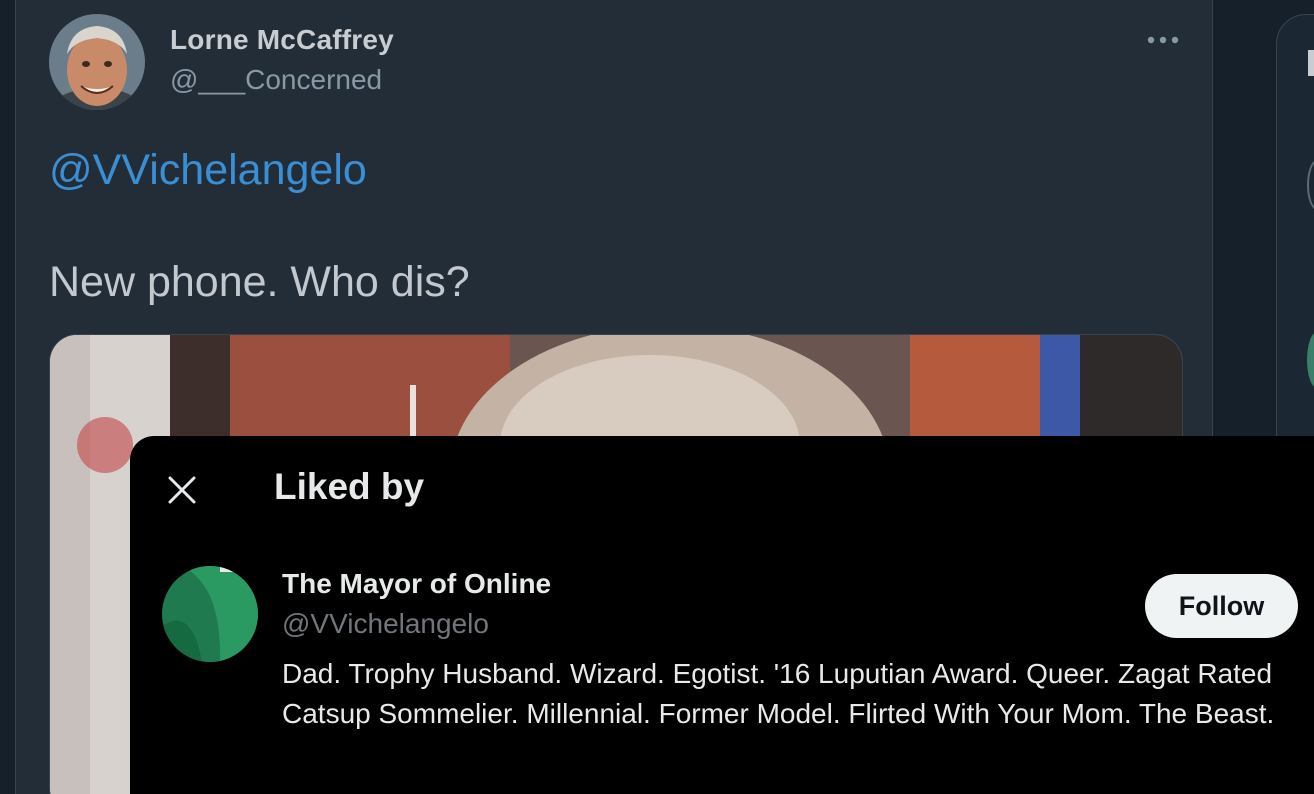  I want to click on tweet-text: New phone. Who dis?, so click(259, 282).